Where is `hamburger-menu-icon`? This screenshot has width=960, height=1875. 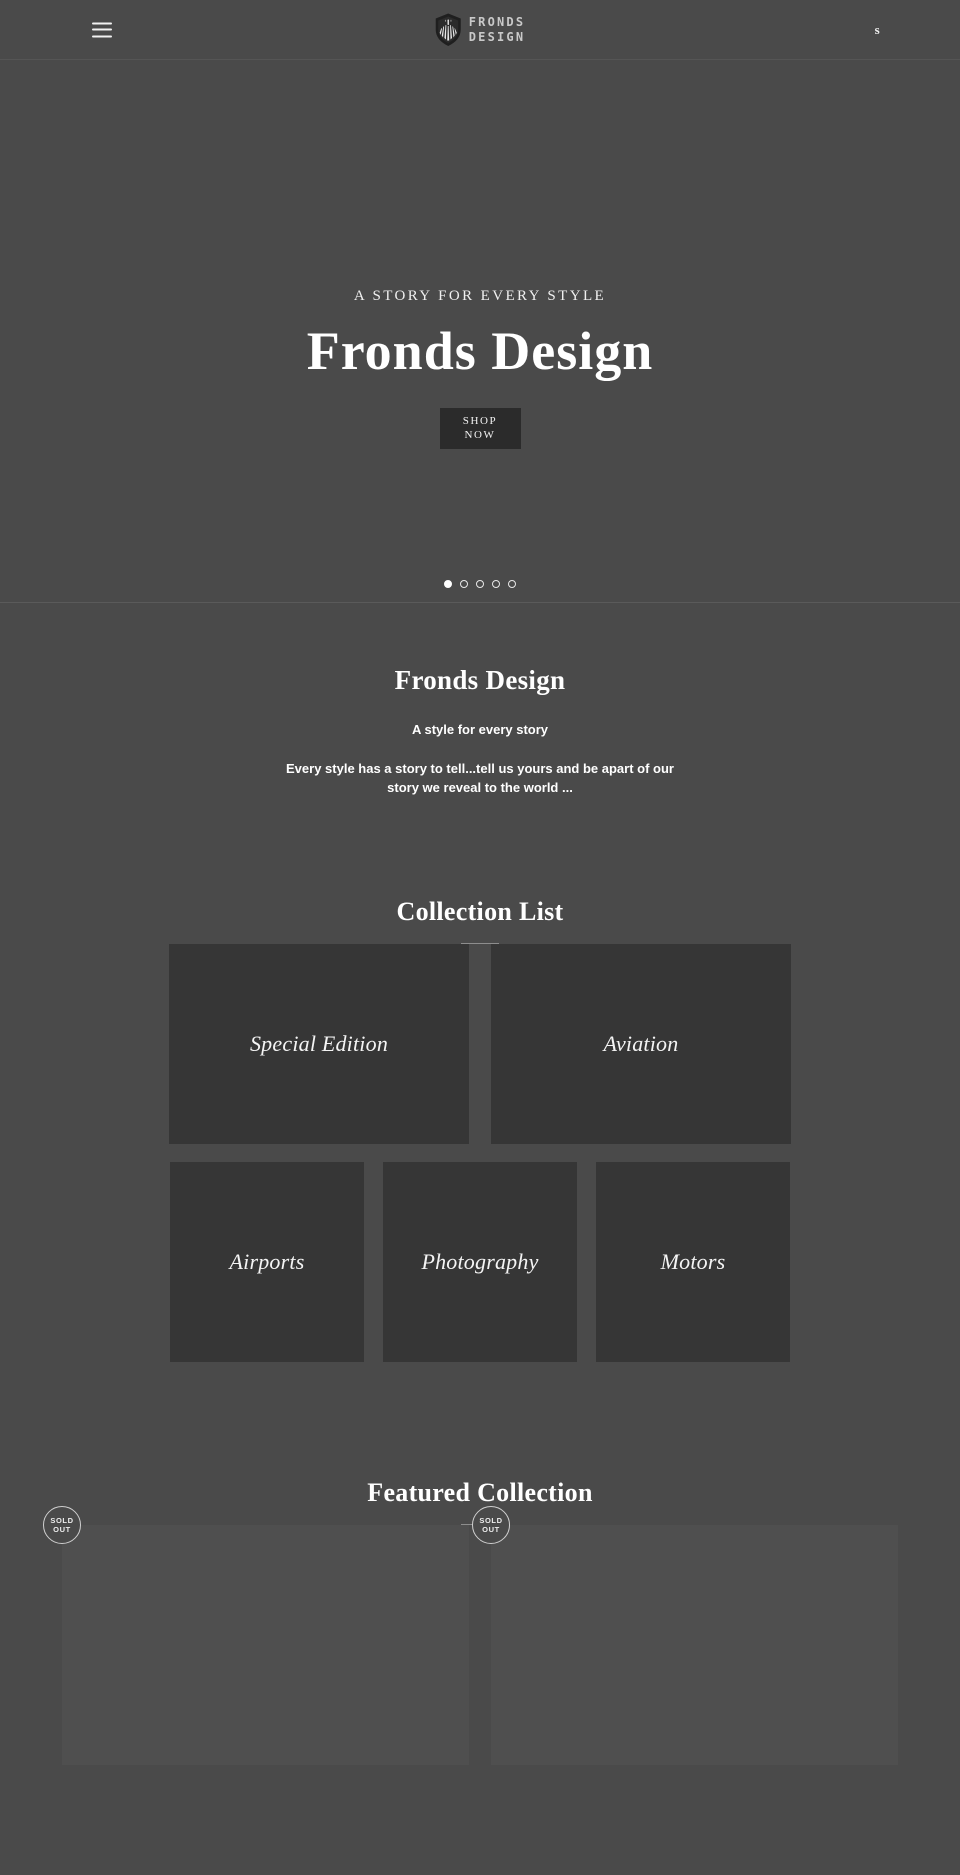
hamburger-menu-icon is located at coordinates (102, 29).